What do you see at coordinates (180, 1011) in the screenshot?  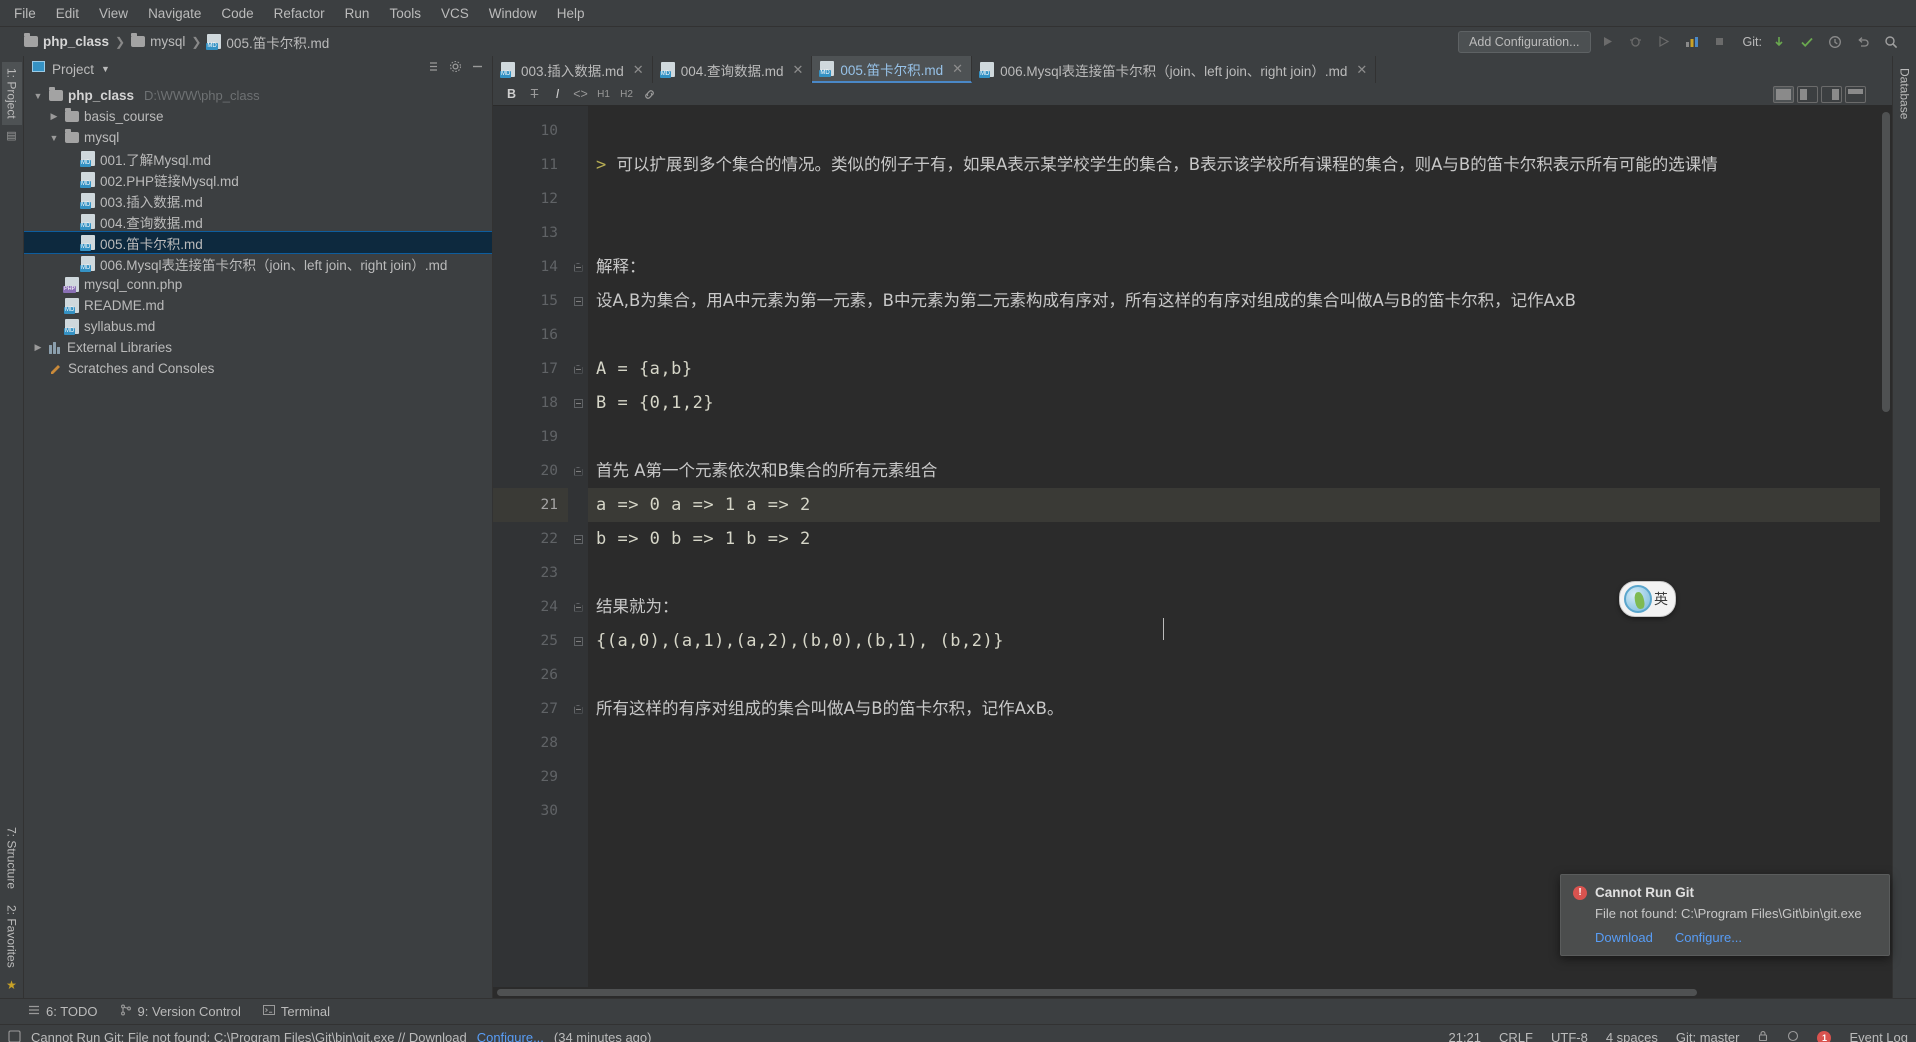 I see `bottom-window-version-control: 9: Version Control` at bounding box center [180, 1011].